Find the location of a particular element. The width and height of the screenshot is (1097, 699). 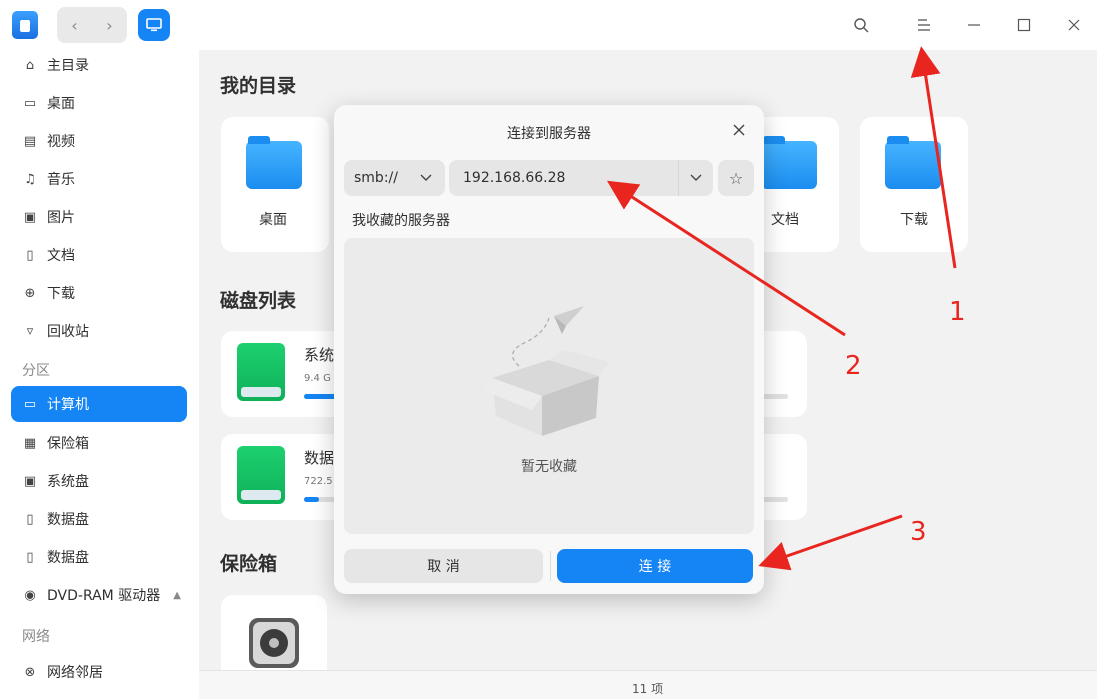

disk-name: 系统 is located at coordinates (319, 355).